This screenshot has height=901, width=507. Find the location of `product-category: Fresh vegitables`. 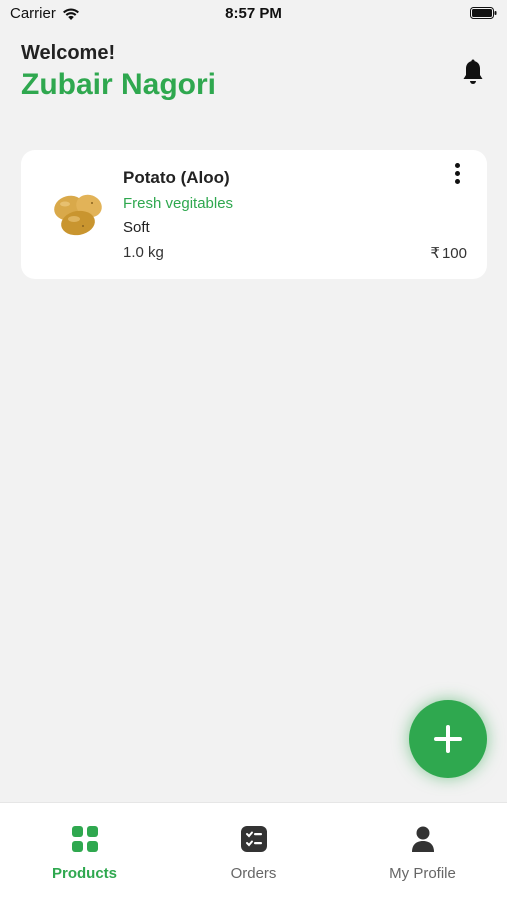

product-category: Fresh vegitables is located at coordinates (178, 203).